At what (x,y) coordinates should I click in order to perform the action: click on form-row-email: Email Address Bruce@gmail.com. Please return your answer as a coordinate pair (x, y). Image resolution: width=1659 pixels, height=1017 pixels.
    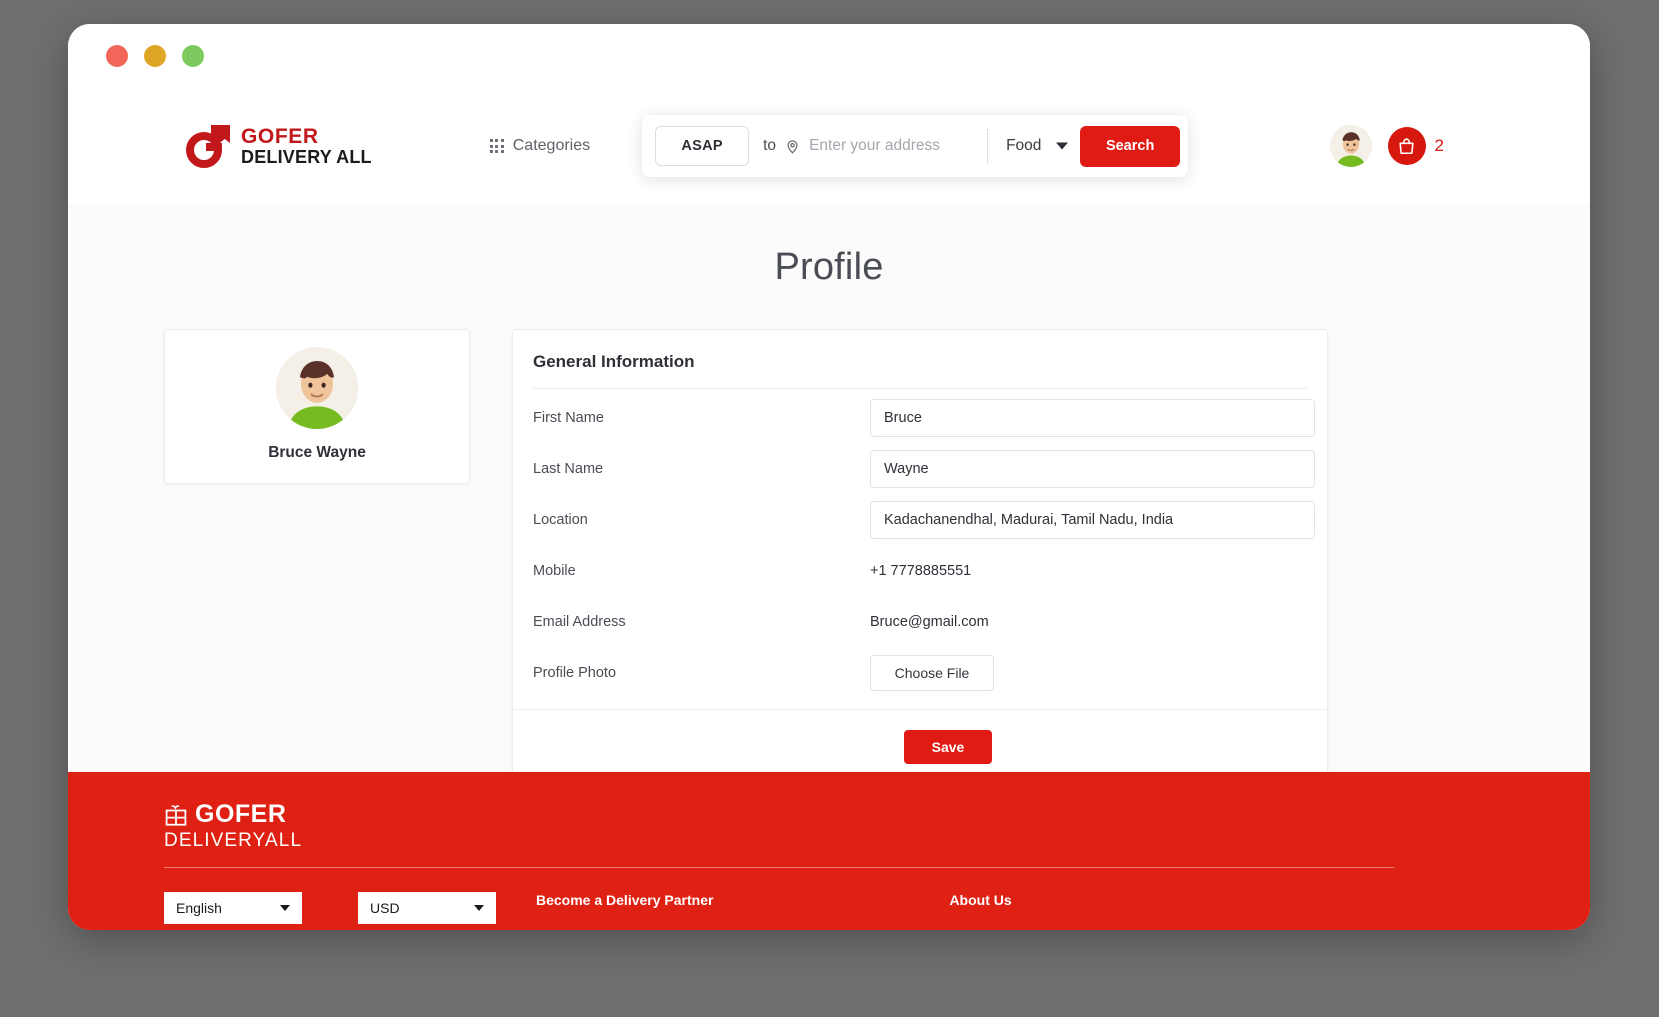
    Looking at the image, I should click on (920, 618).